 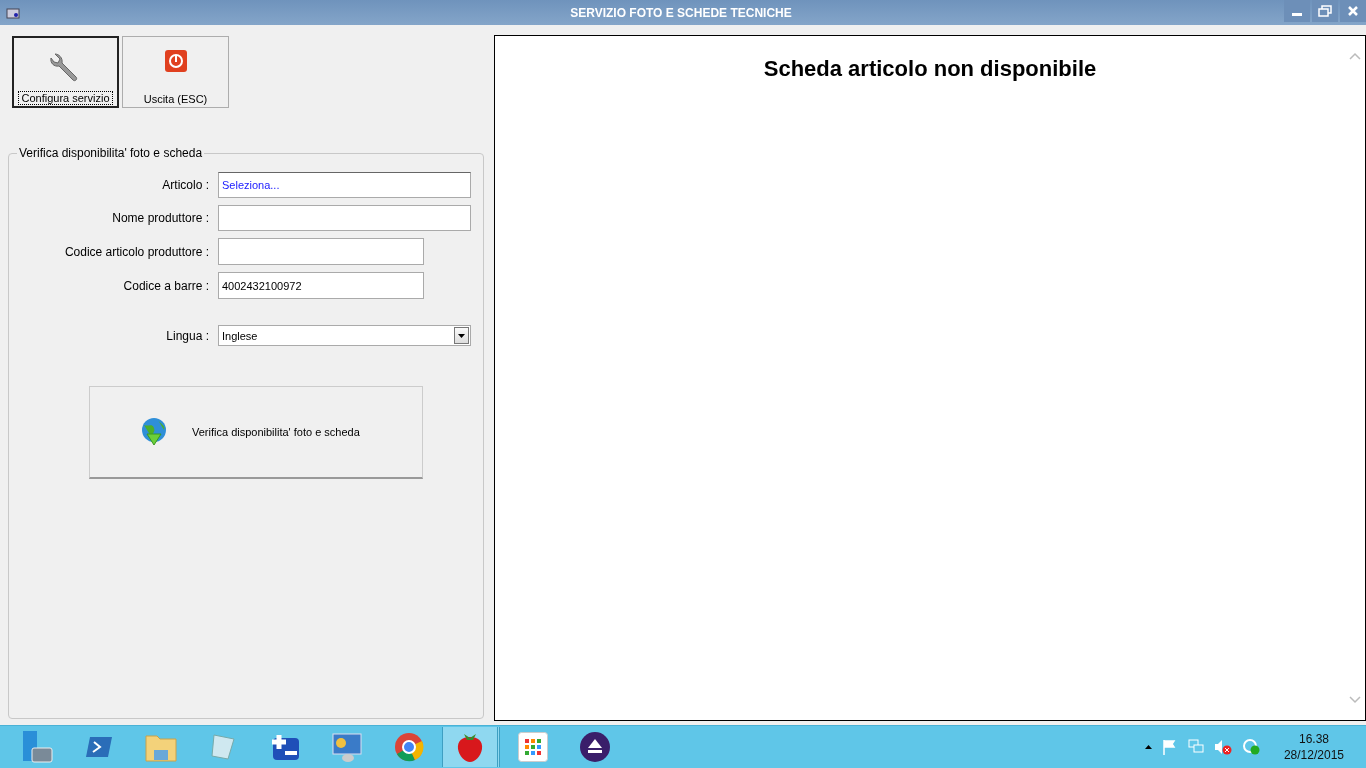 What do you see at coordinates (533, 747) in the screenshot?
I see `app-grid-icon` at bounding box center [533, 747].